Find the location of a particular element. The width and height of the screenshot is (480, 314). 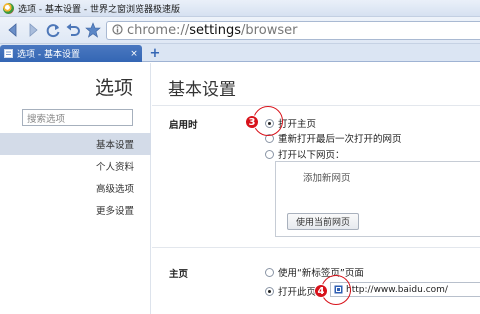

page-favicon-icon is located at coordinates (8, 53).